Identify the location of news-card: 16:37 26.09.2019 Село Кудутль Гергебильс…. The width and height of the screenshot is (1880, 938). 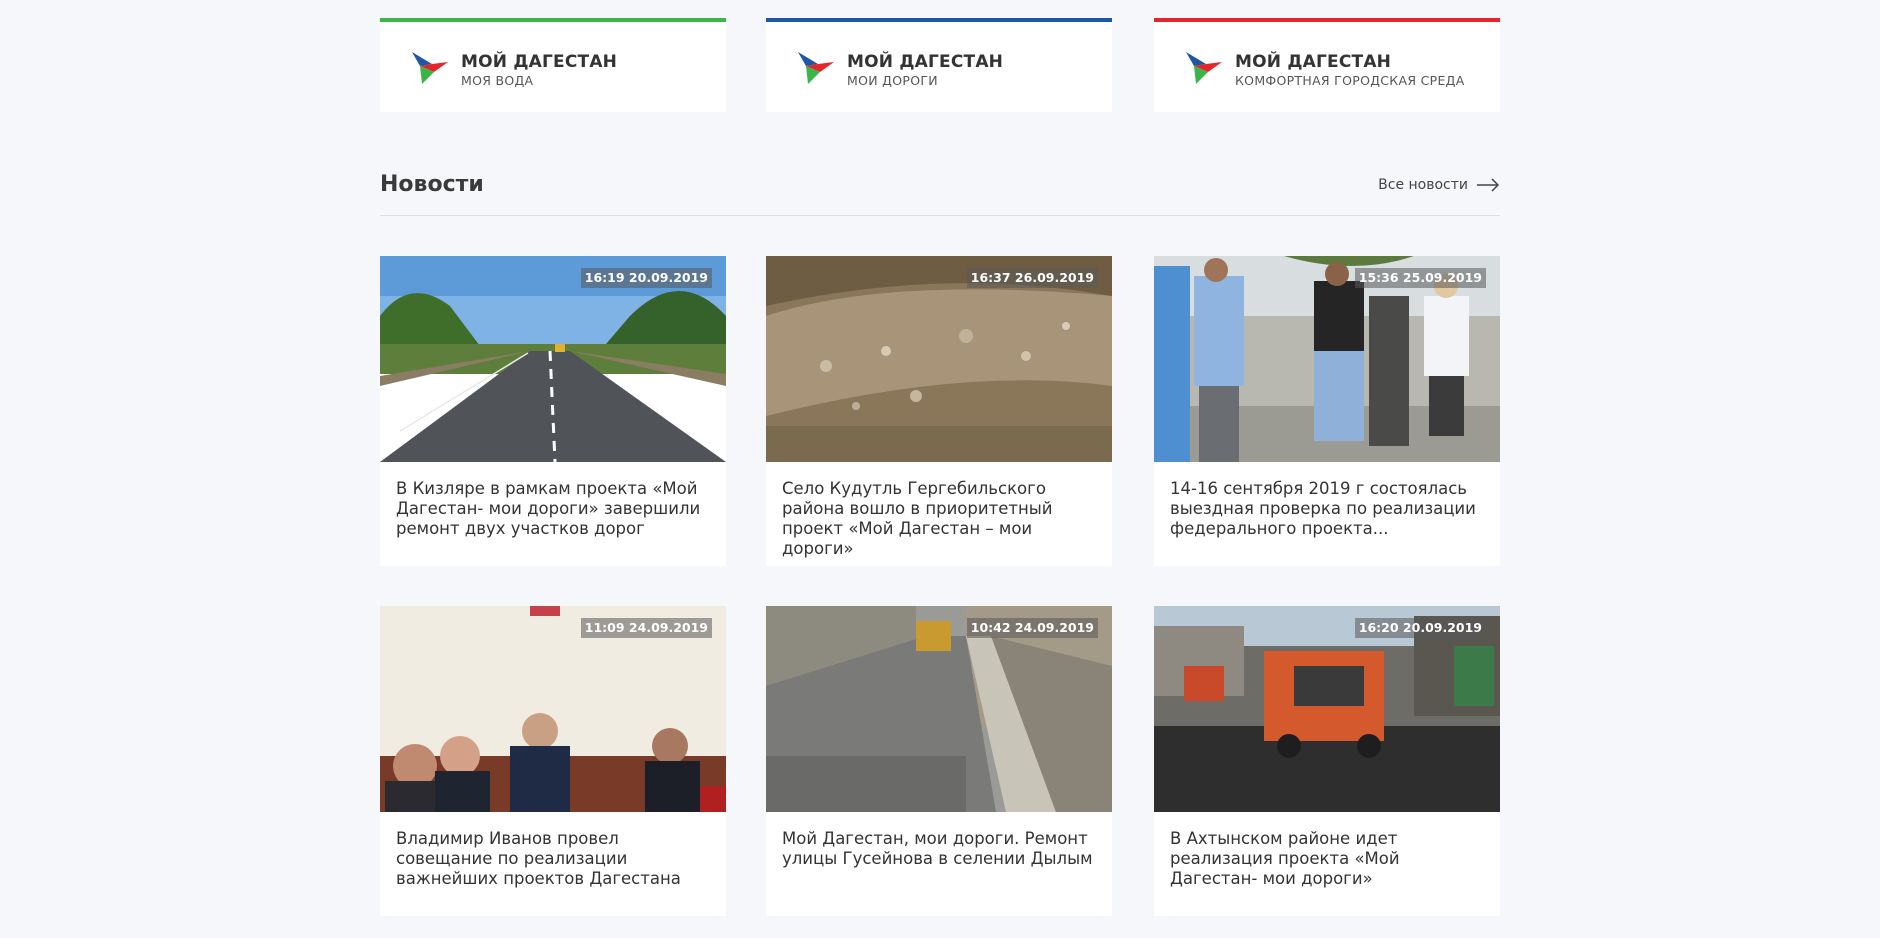
(939, 411).